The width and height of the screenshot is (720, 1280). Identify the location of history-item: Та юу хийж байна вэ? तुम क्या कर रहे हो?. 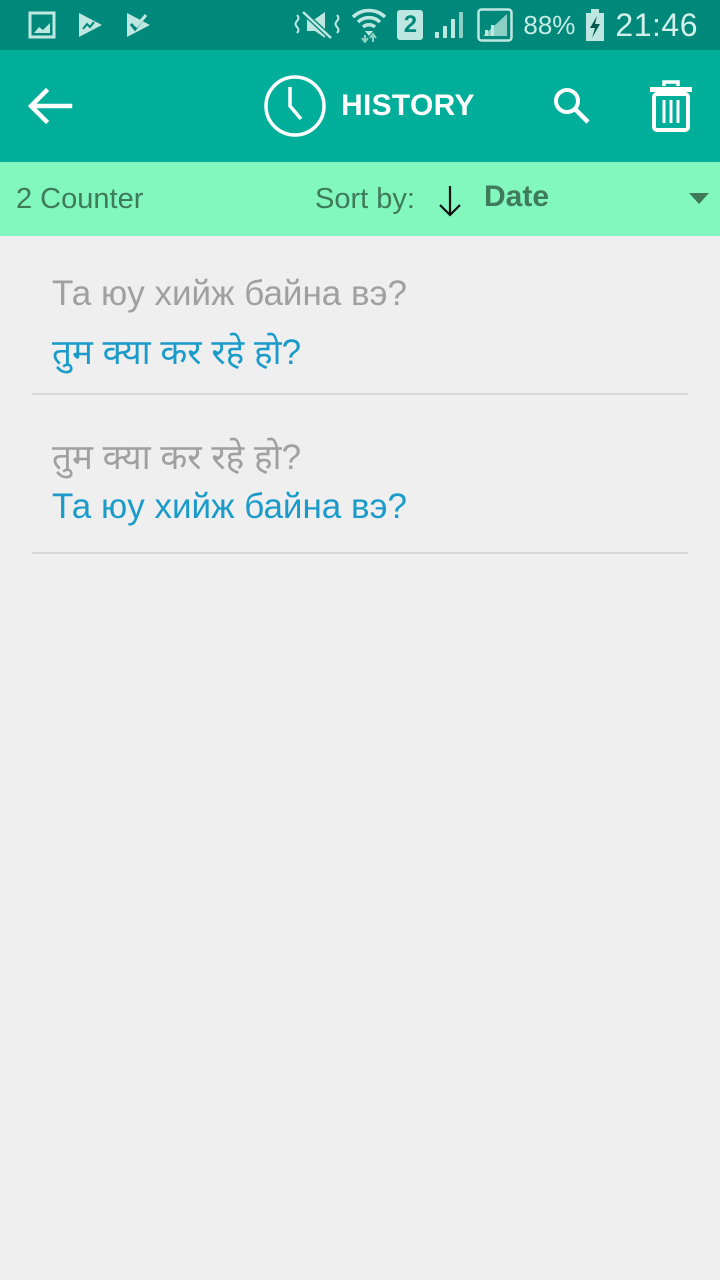
(360, 315).